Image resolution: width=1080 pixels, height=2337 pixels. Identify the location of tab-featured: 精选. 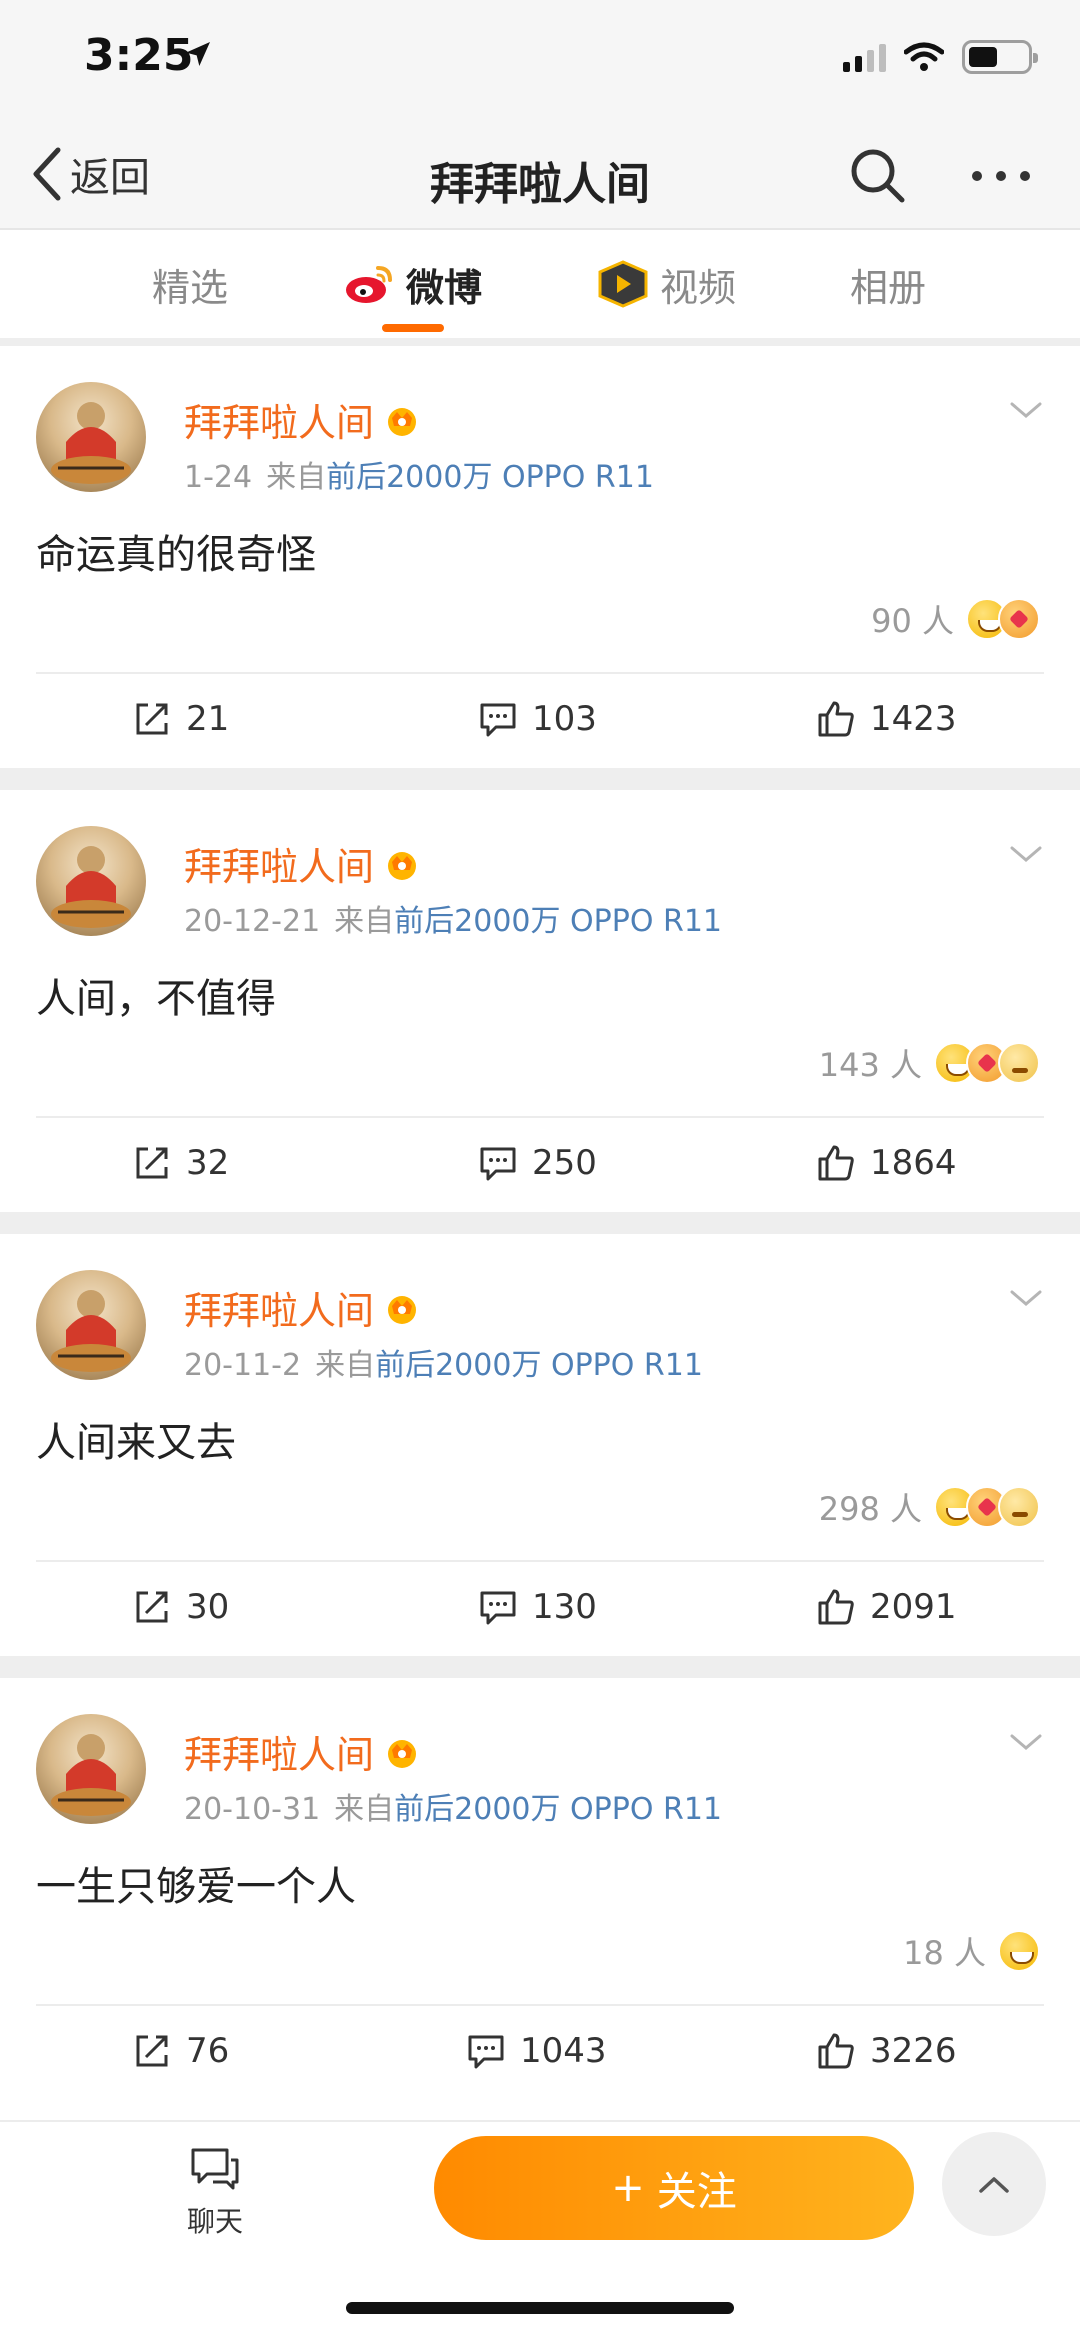
(190, 284).